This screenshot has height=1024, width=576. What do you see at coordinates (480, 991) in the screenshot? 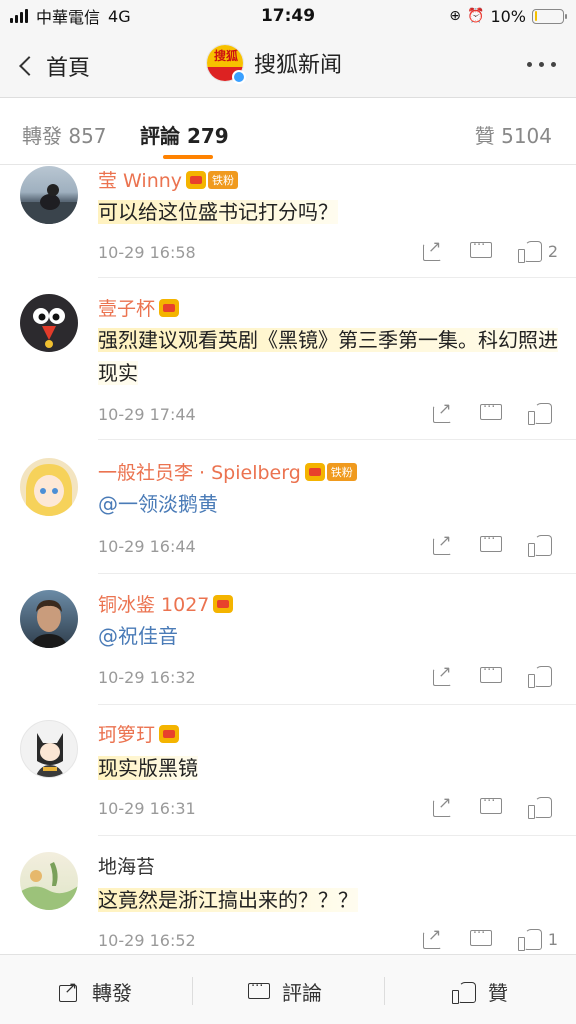
I see `like-button: 贊` at bounding box center [480, 991].